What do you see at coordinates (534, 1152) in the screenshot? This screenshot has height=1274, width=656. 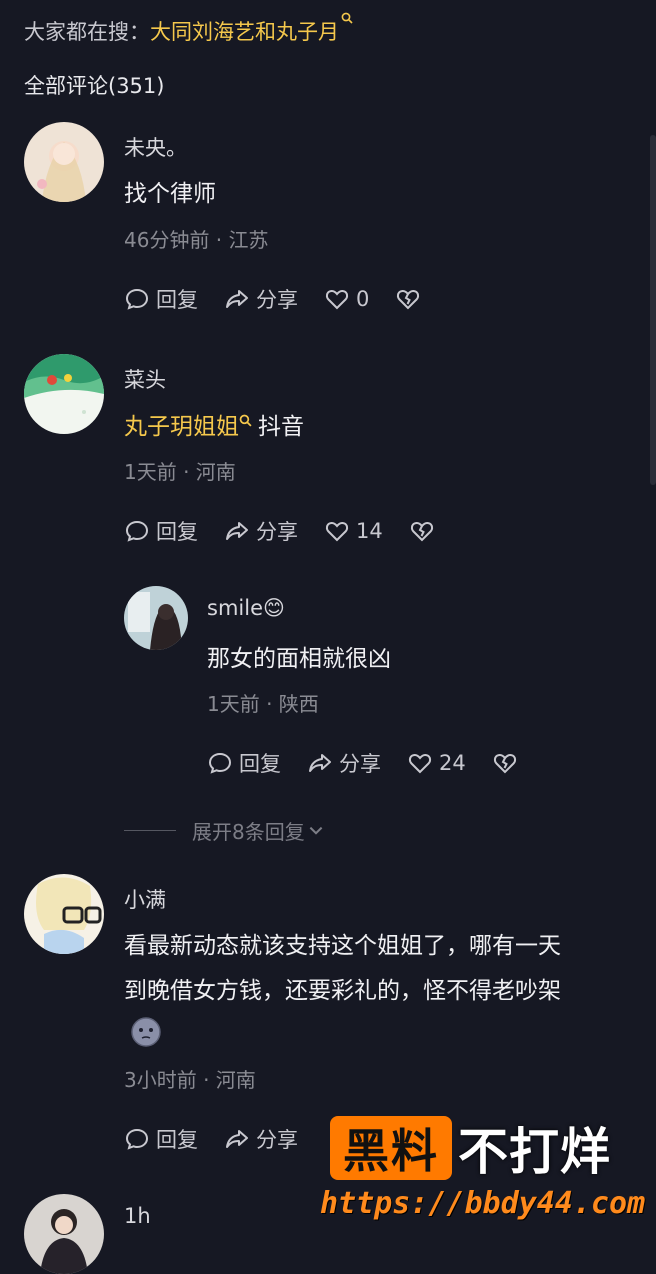 I see `watermark-text: 不打烊` at bounding box center [534, 1152].